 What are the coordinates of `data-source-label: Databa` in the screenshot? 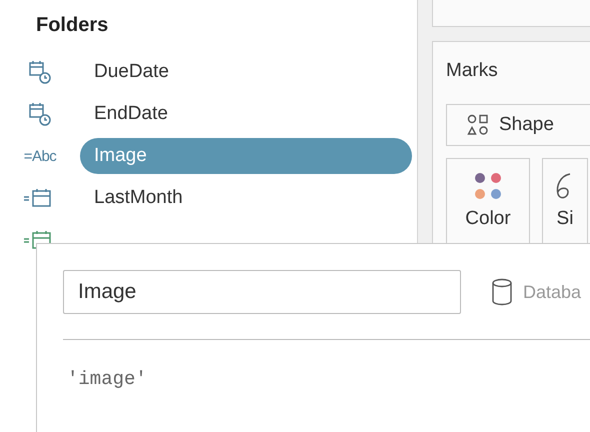 It's located at (552, 292).